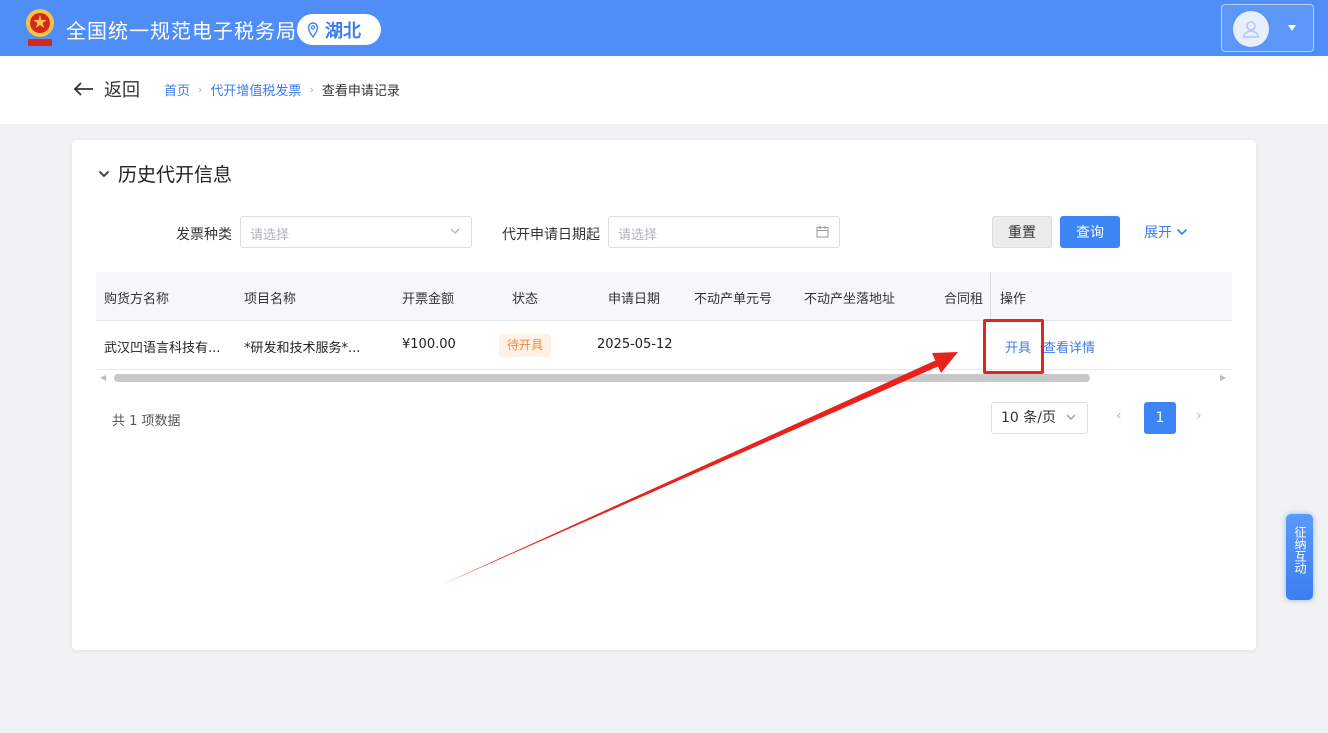 Image resolution: width=1328 pixels, height=733 pixels. I want to click on app-title: 全国统一规范电子税务局, so click(181, 31).